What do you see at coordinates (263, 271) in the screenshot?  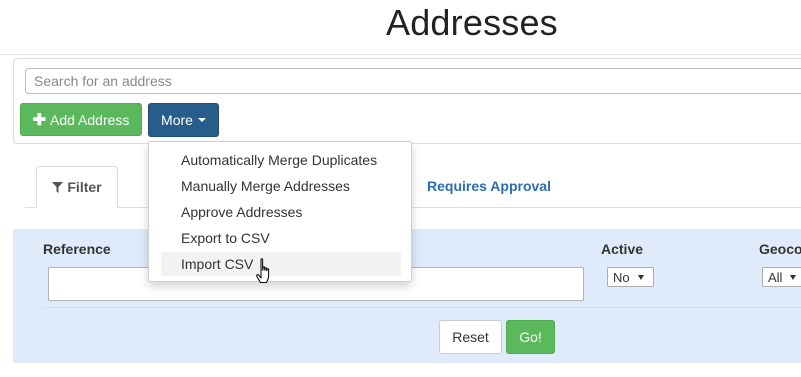 I see `hand-pointer-cursor-icon` at bounding box center [263, 271].